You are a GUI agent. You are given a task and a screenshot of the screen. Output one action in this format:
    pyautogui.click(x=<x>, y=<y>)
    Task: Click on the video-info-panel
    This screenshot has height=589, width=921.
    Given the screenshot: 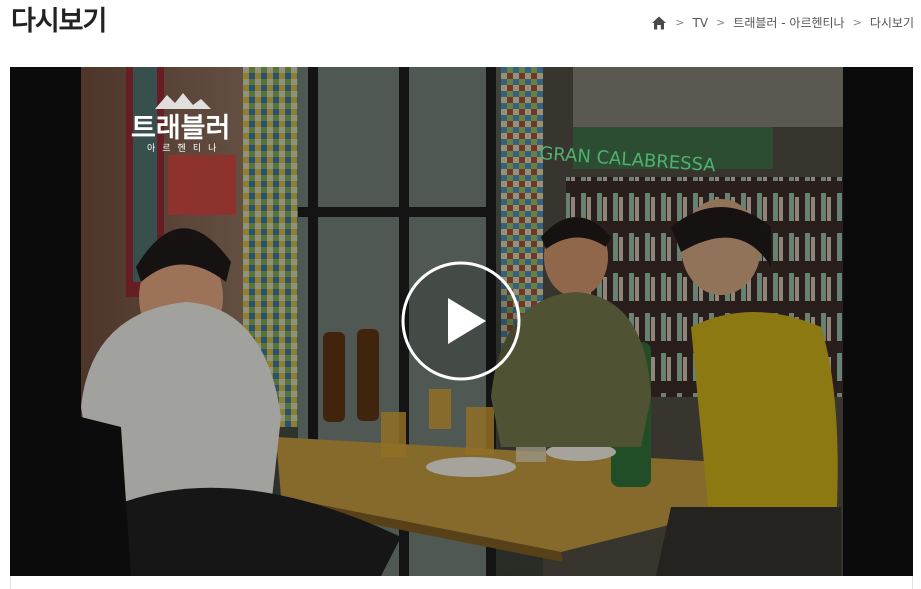 What is the action you would take?
    pyautogui.click(x=461, y=582)
    